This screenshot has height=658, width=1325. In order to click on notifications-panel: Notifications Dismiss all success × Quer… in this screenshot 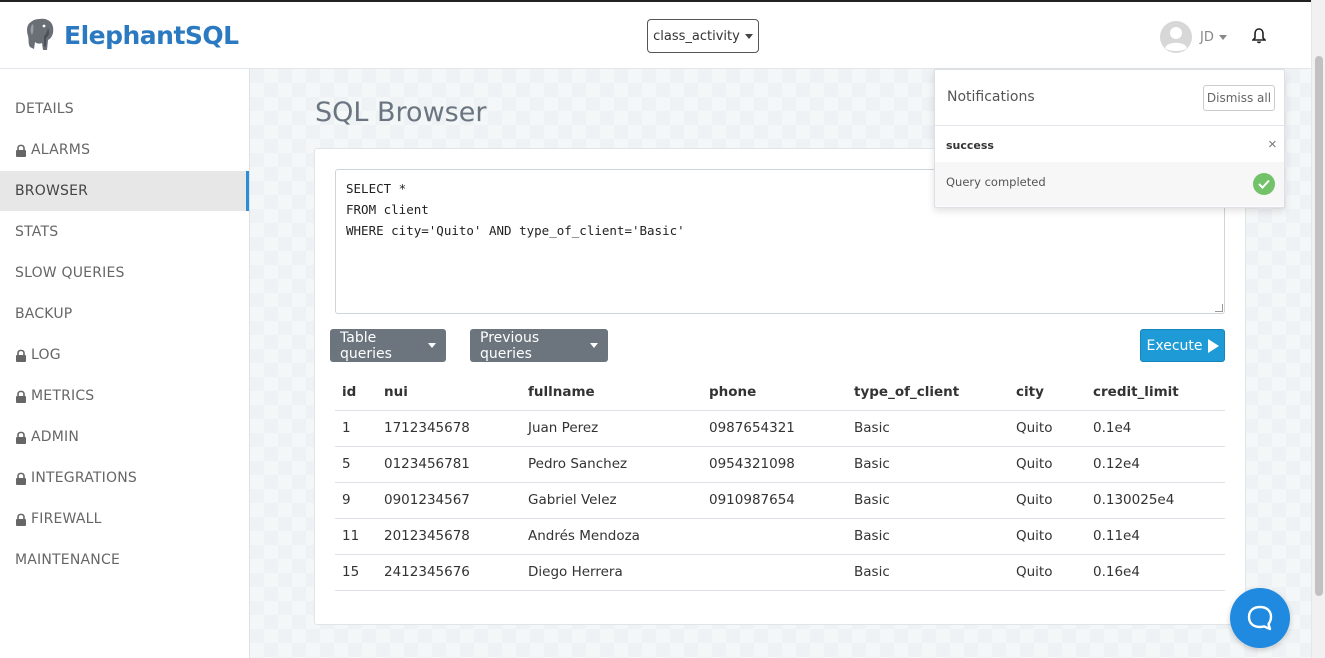, I will do `click(1109, 138)`.